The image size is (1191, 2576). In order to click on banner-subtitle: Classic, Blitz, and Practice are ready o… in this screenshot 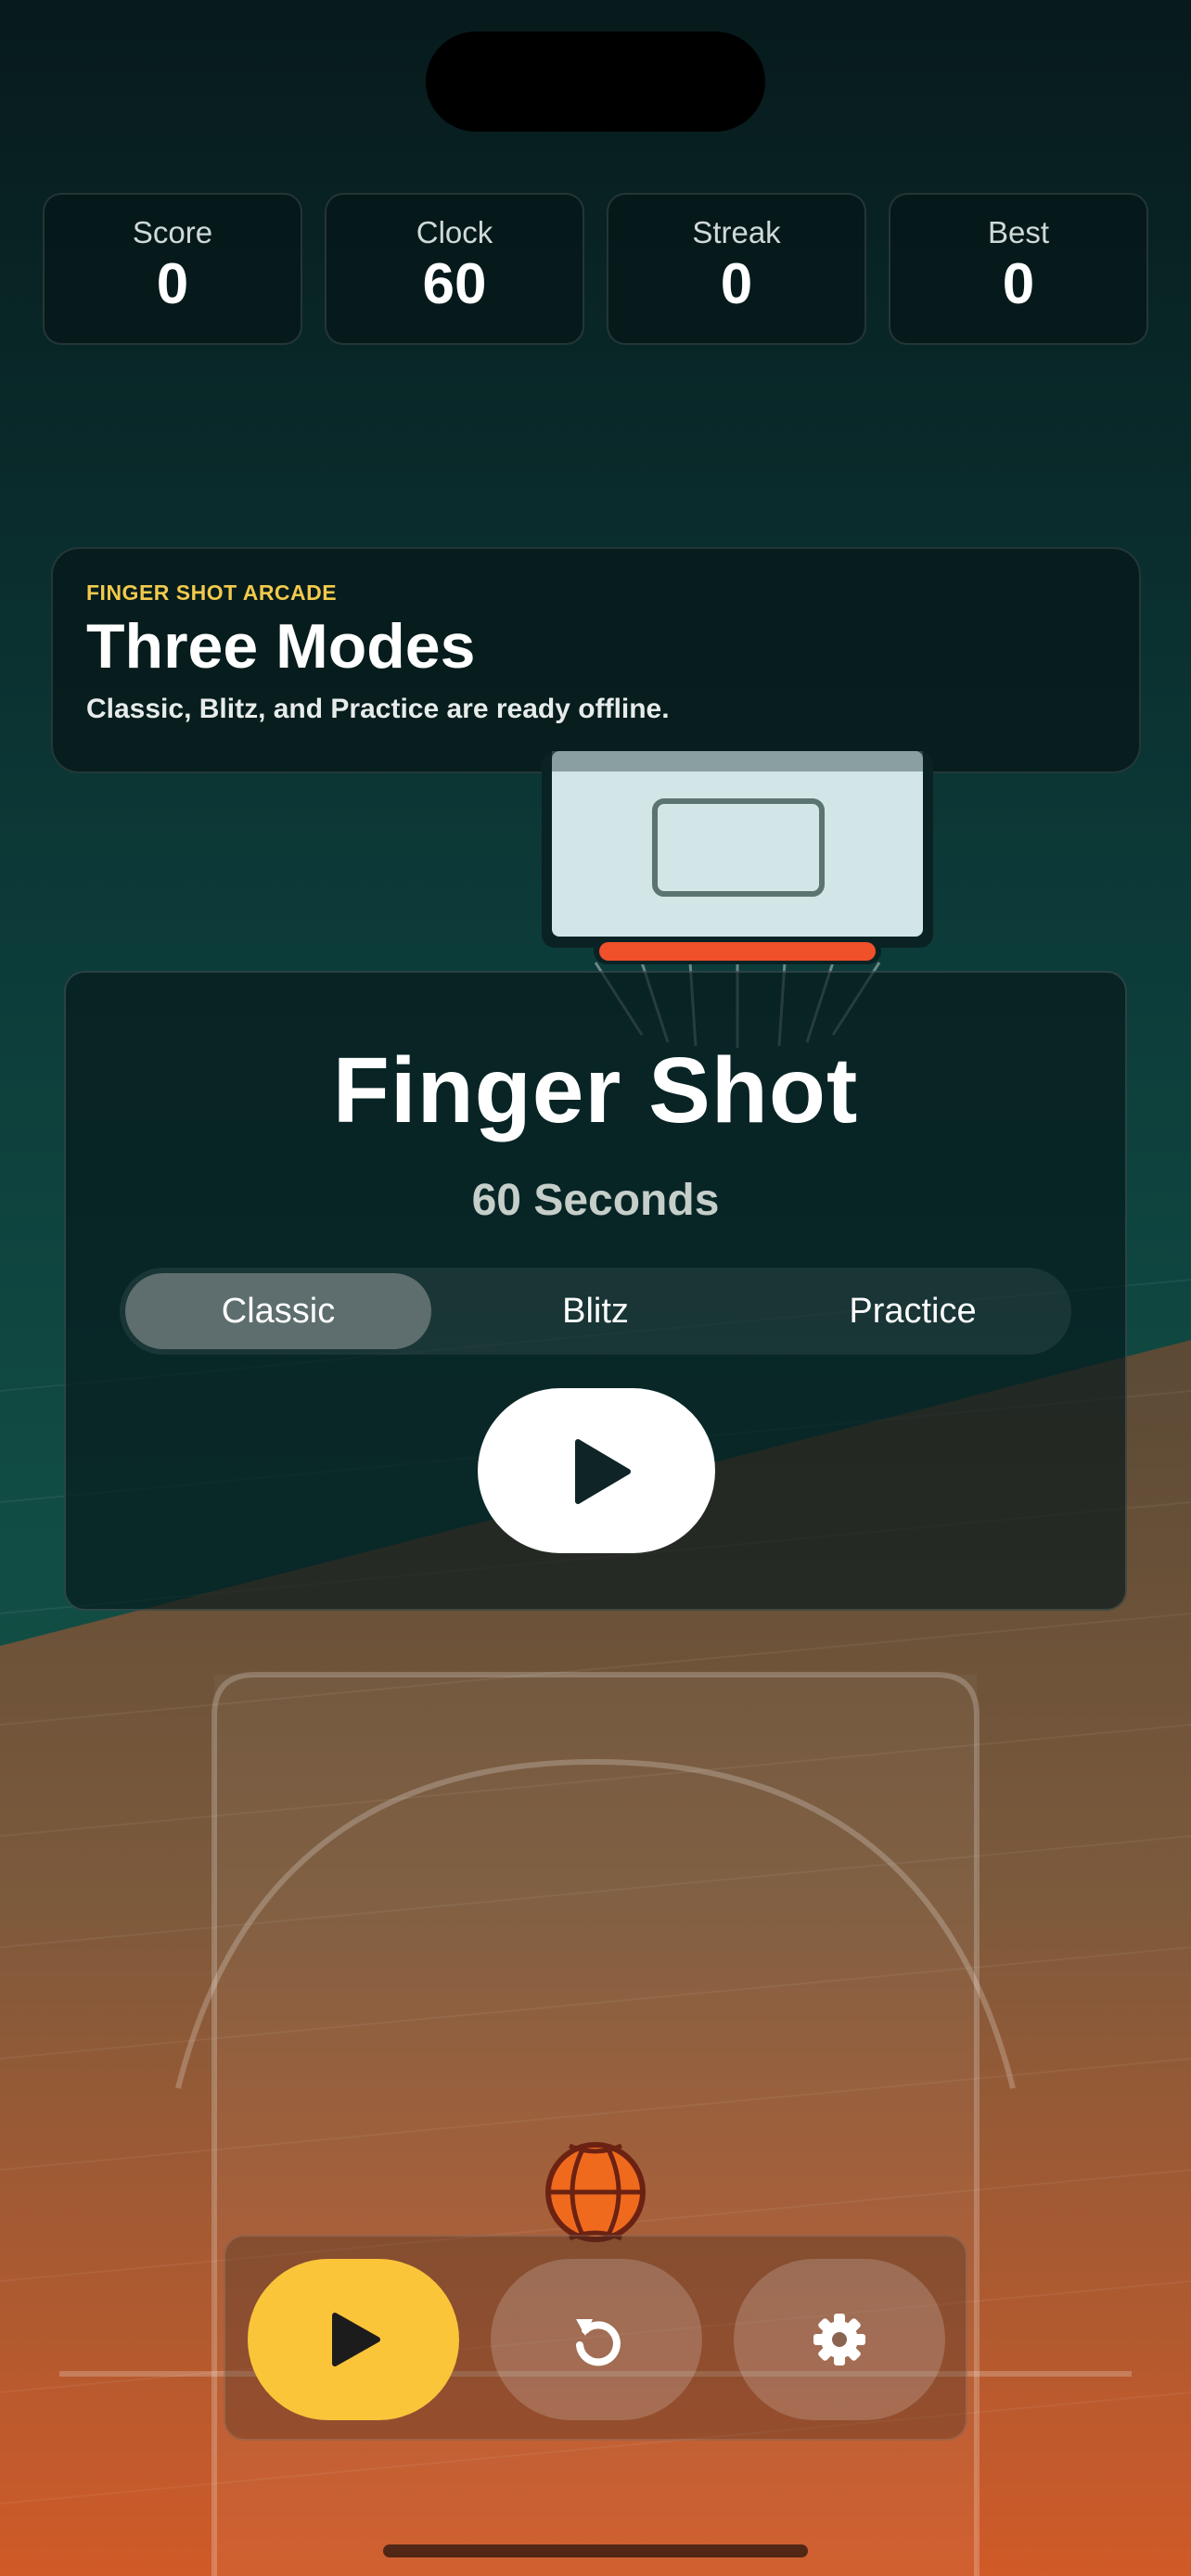, I will do `click(378, 709)`.